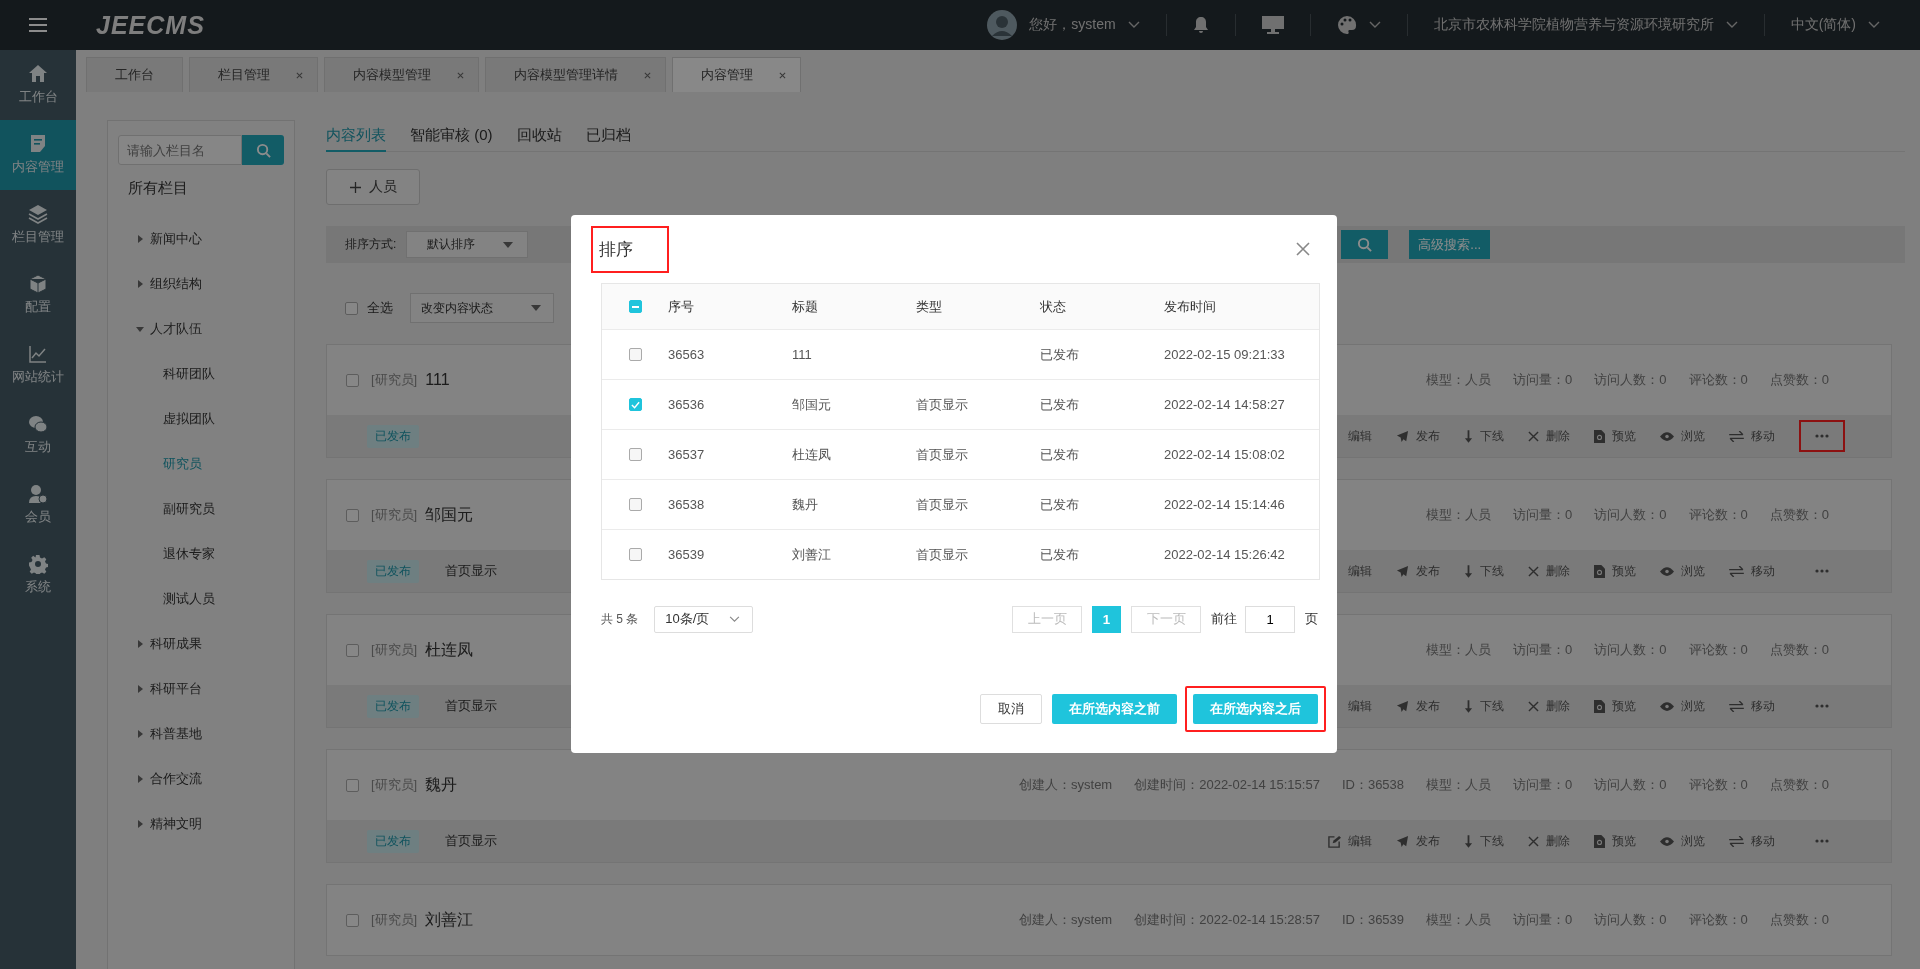  I want to click on page-tab: 工作台, so click(134, 74).